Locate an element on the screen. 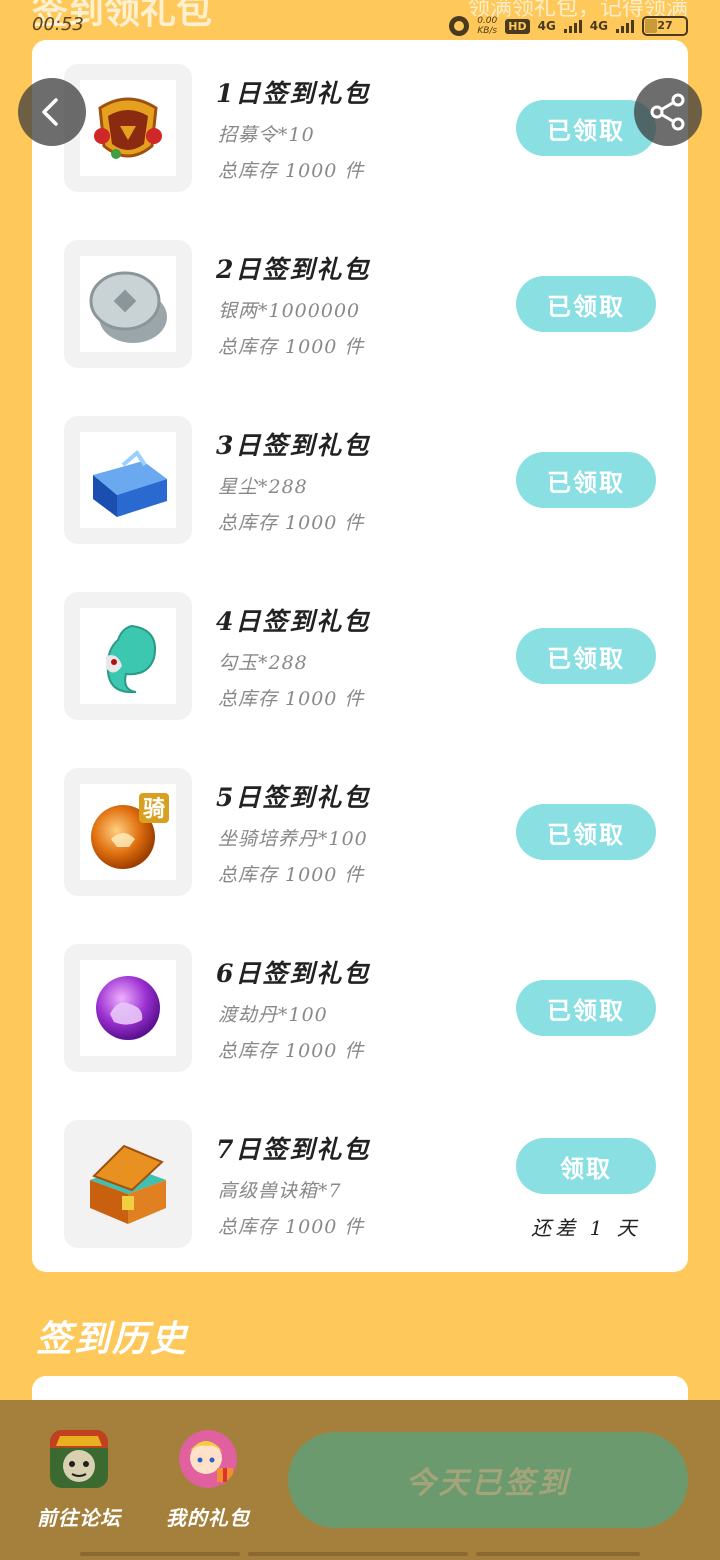 The height and width of the screenshot is (1560, 720). gift-content: 坐骑培养丹*100 is located at coordinates (293, 839).